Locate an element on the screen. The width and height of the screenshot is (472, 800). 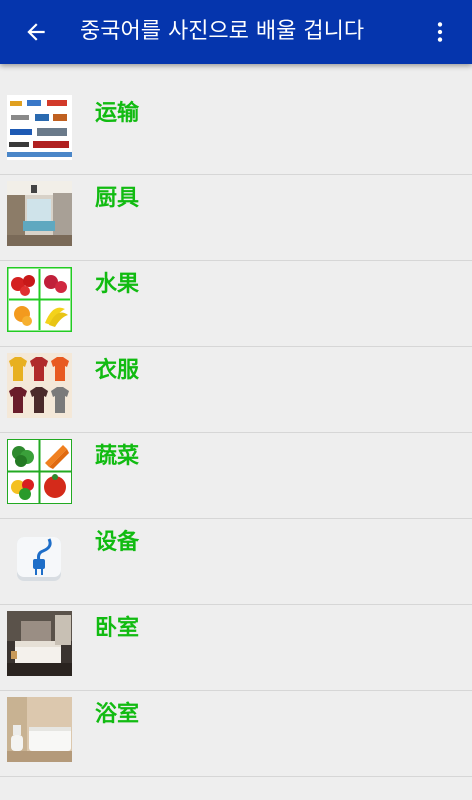
category-label: 运输 is located at coordinates (117, 113).